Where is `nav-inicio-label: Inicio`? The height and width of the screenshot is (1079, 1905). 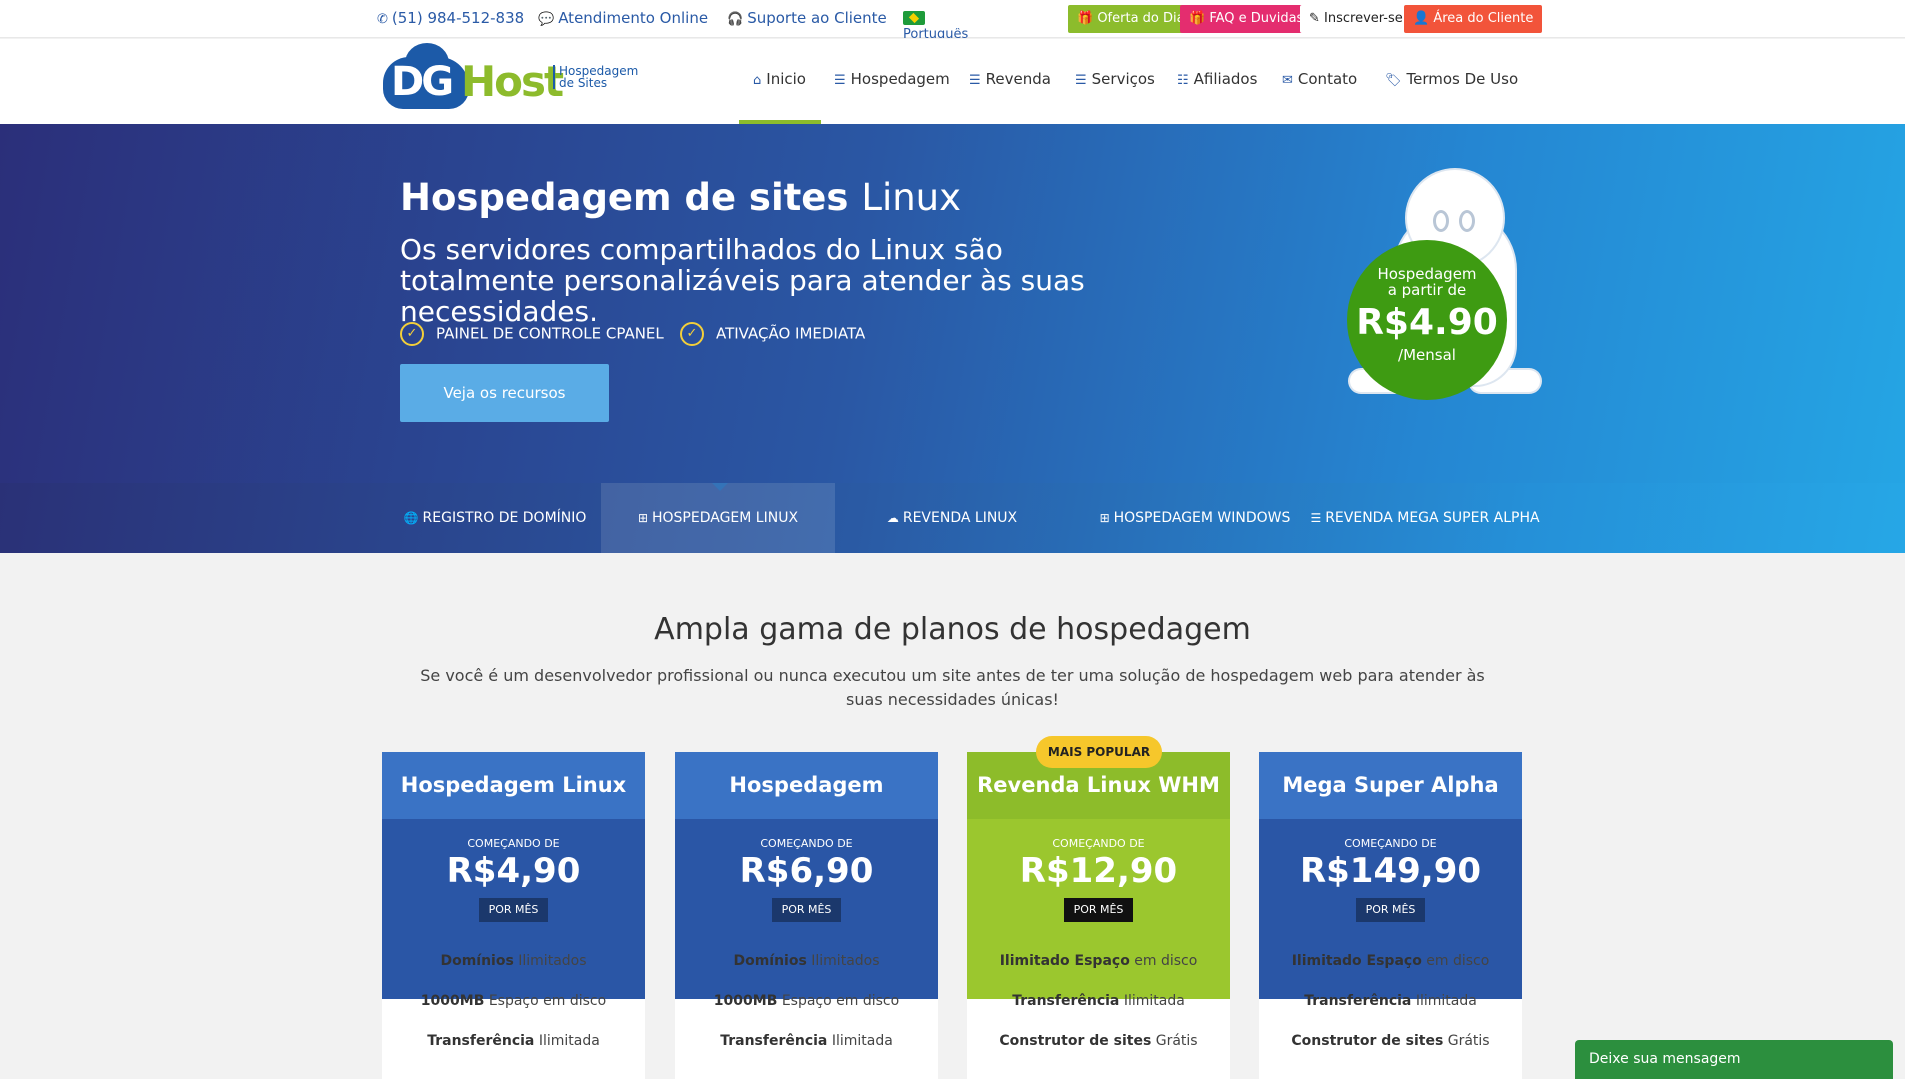 nav-inicio-label: Inicio is located at coordinates (786, 79).